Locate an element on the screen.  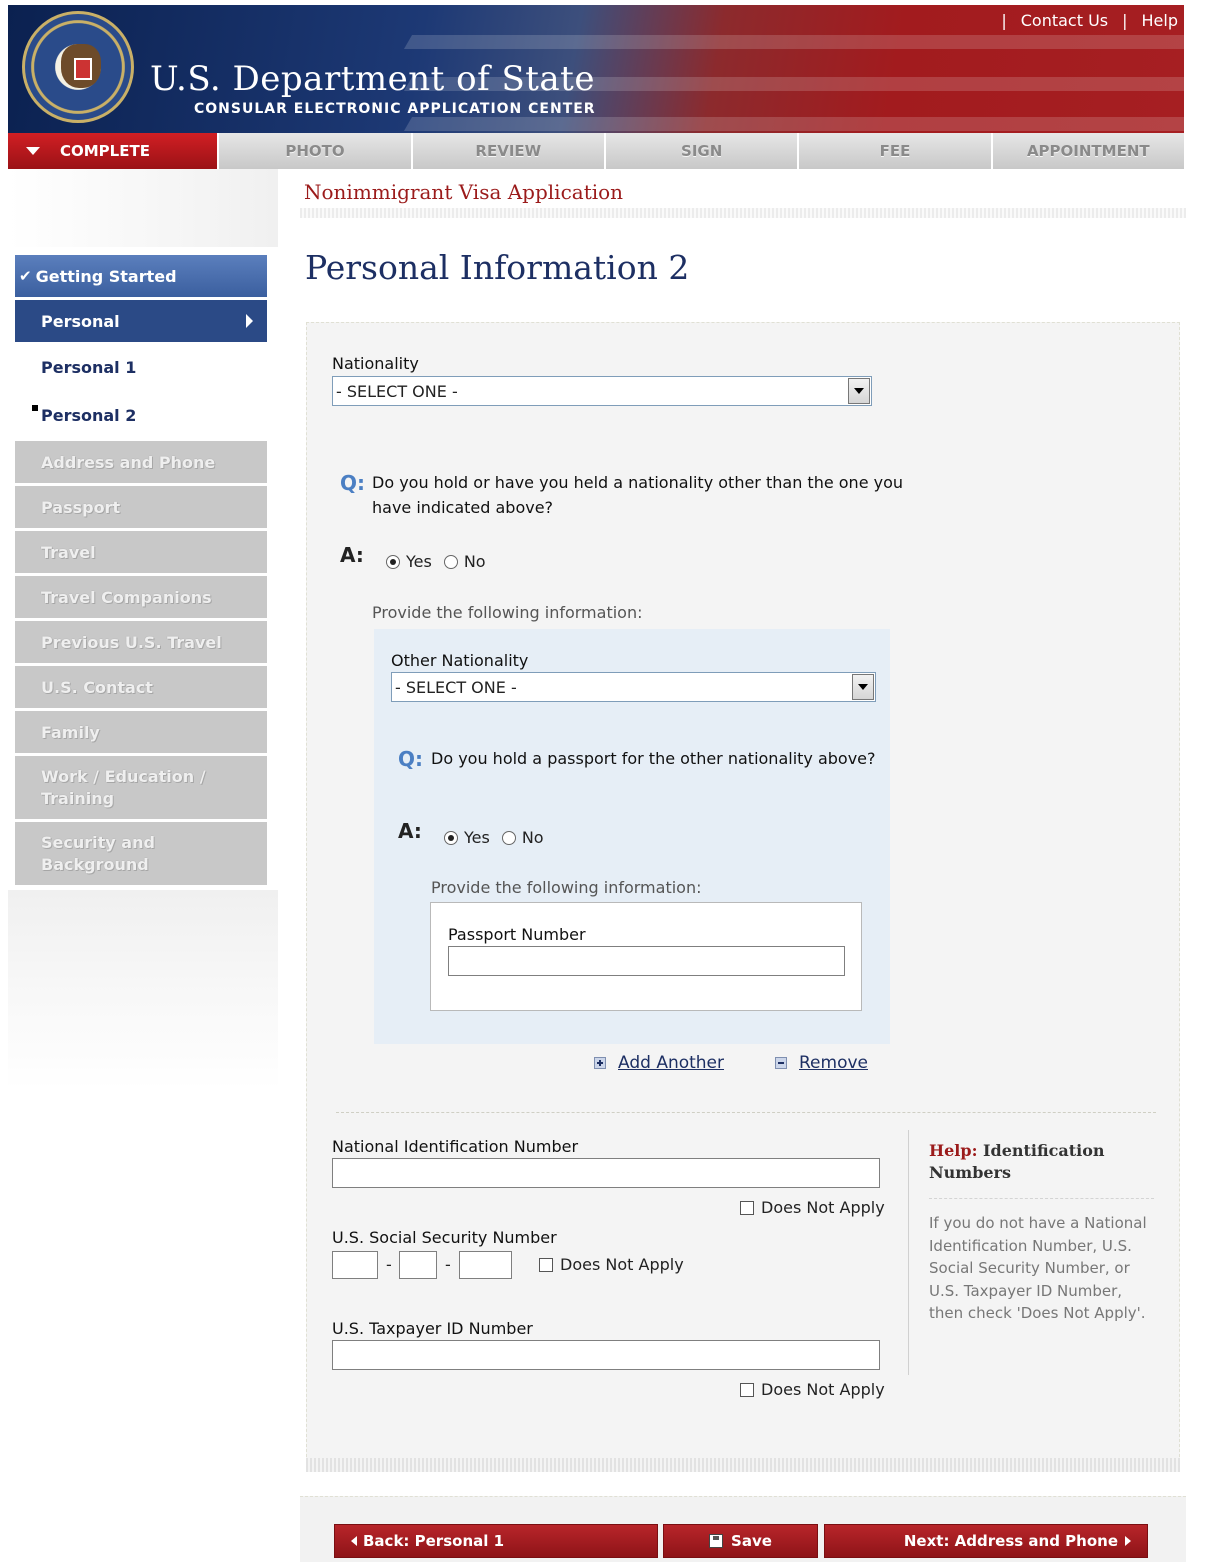
sidebar-item-label: Getting Started is located at coordinates (106, 276).